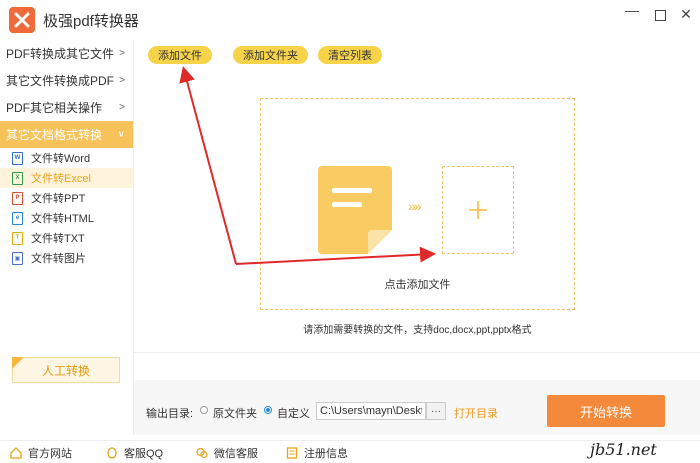  Describe the element at coordinates (17, 258) in the screenshot. I see `image-file-icon: ▣` at that location.